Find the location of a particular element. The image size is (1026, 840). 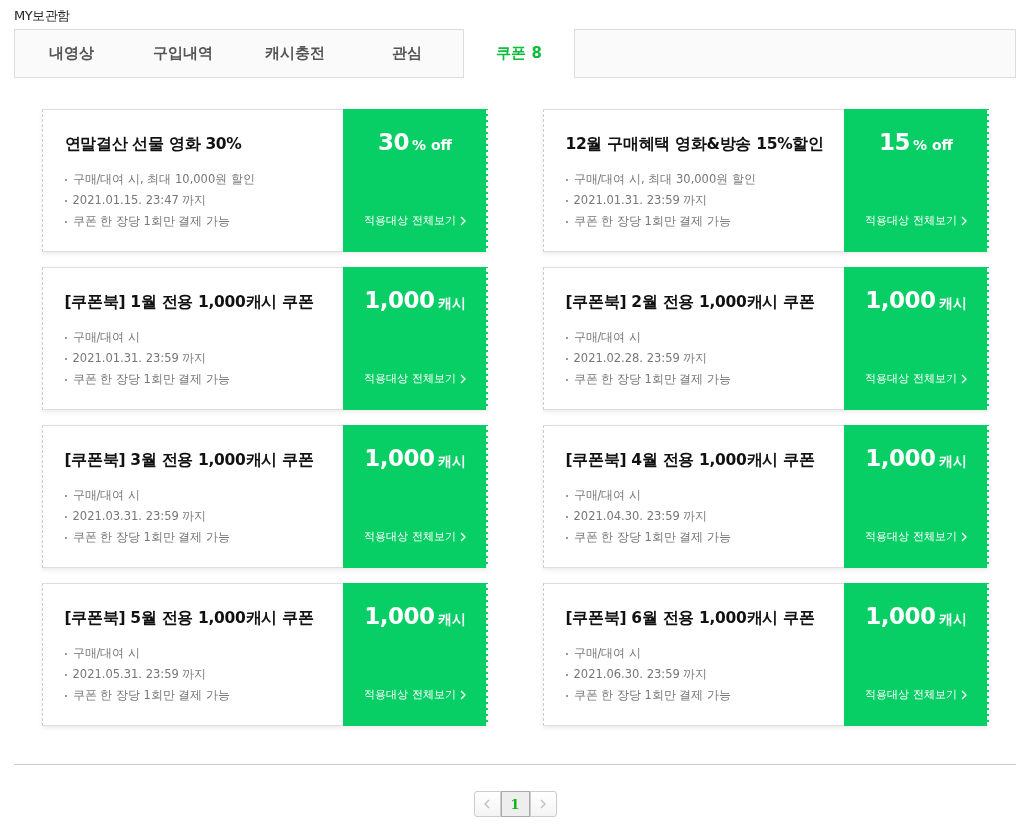

coupon-detail: 2021.03.31. 23:59 까지 is located at coordinates (139, 516).